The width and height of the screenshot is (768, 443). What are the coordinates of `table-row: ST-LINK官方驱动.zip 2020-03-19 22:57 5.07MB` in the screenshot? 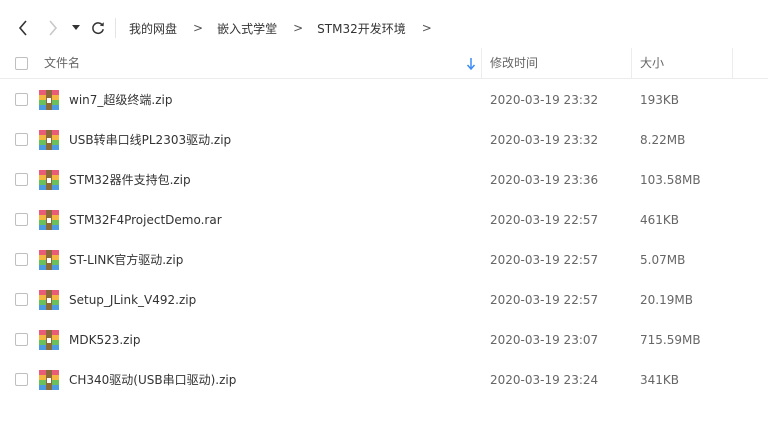 It's located at (384, 260).